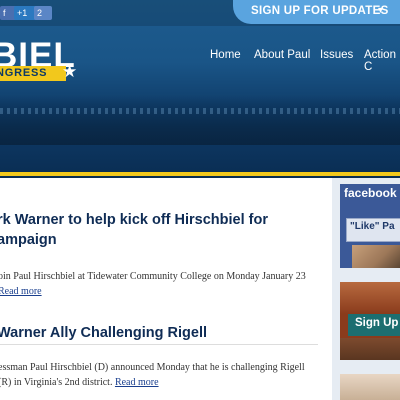 Image resolution: width=400 pixels, height=400 pixels. I want to click on header-skyline-lights, so click(200, 111).